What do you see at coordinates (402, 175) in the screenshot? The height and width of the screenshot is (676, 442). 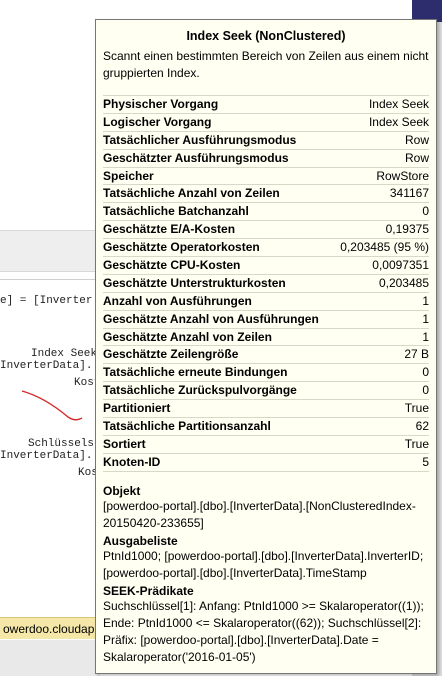 I see `property-value: RowStore` at bounding box center [402, 175].